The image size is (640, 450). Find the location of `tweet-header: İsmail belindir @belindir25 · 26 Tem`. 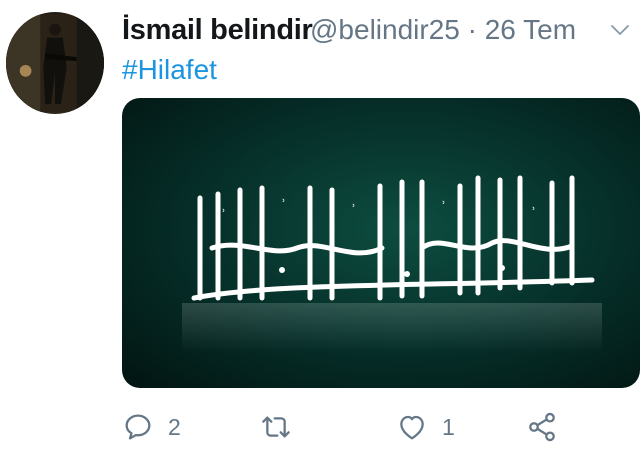

tweet-header: İsmail belindir @belindir25 · 26 Tem is located at coordinates (377, 32).